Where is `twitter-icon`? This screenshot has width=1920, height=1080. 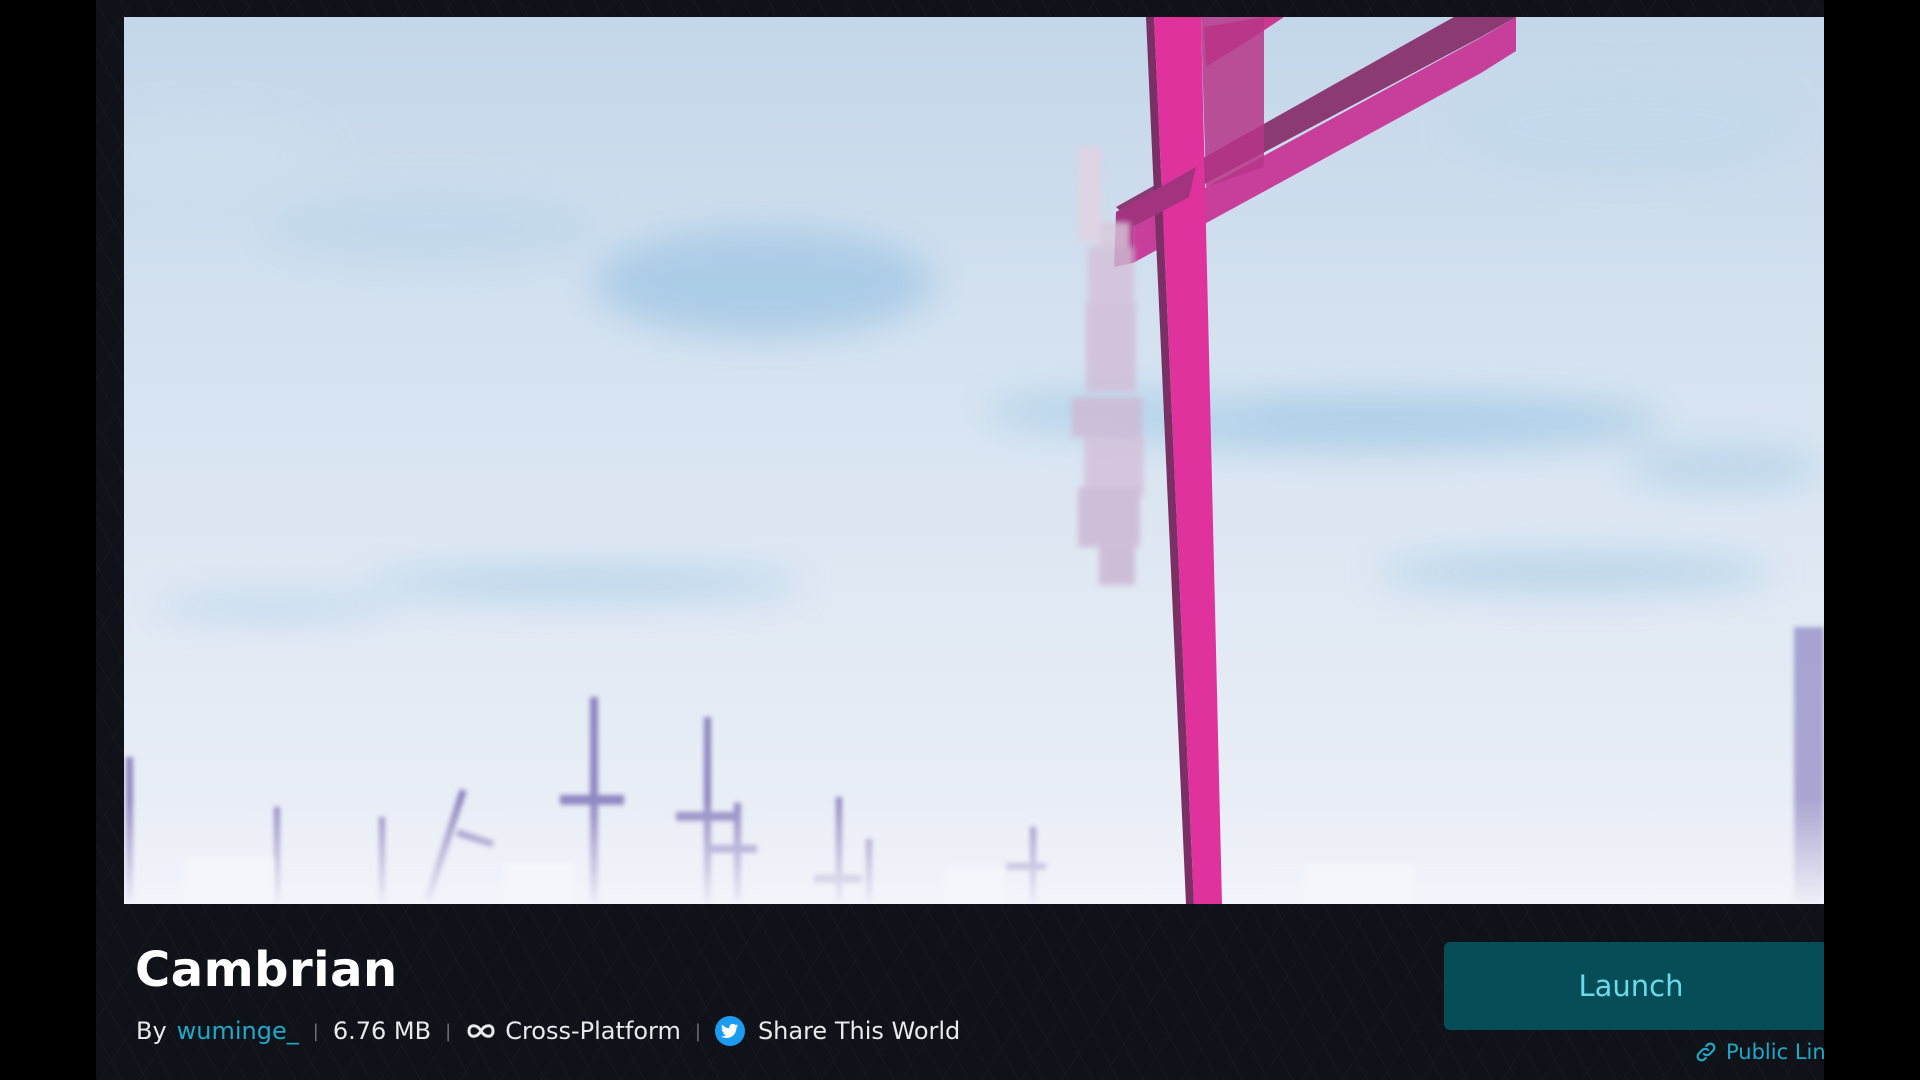 twitter-icon is located at coordinates (729, 1031).